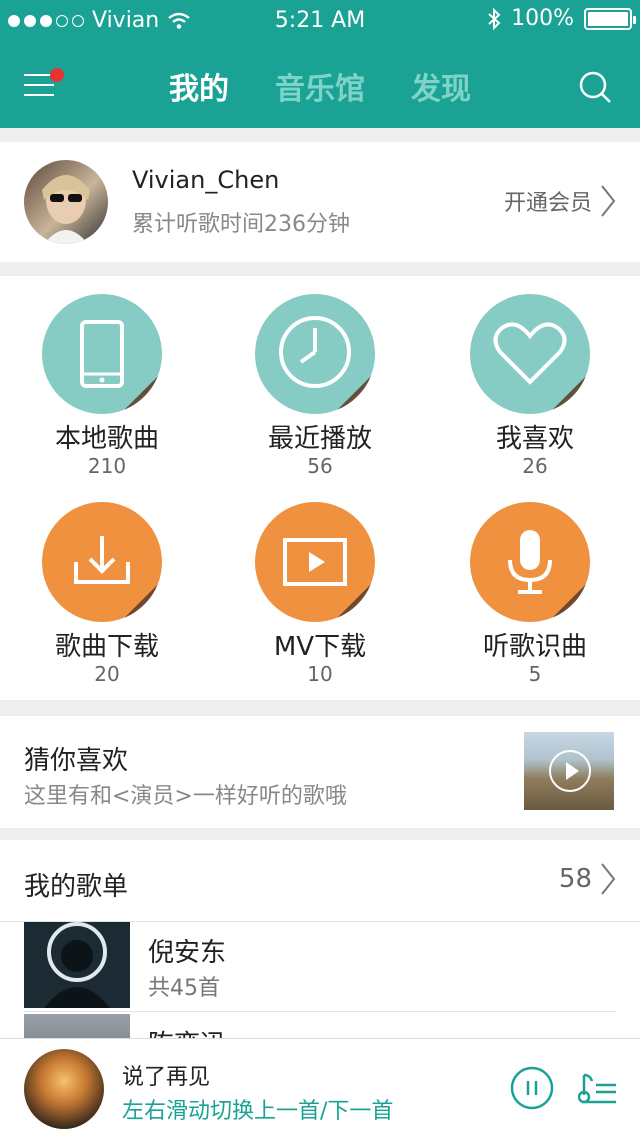 The image size is (640, 1136). What do you see at coordinates (107, 466) in the screenshot?
I see `grid-count: 210` at bounding box center [107, 466].